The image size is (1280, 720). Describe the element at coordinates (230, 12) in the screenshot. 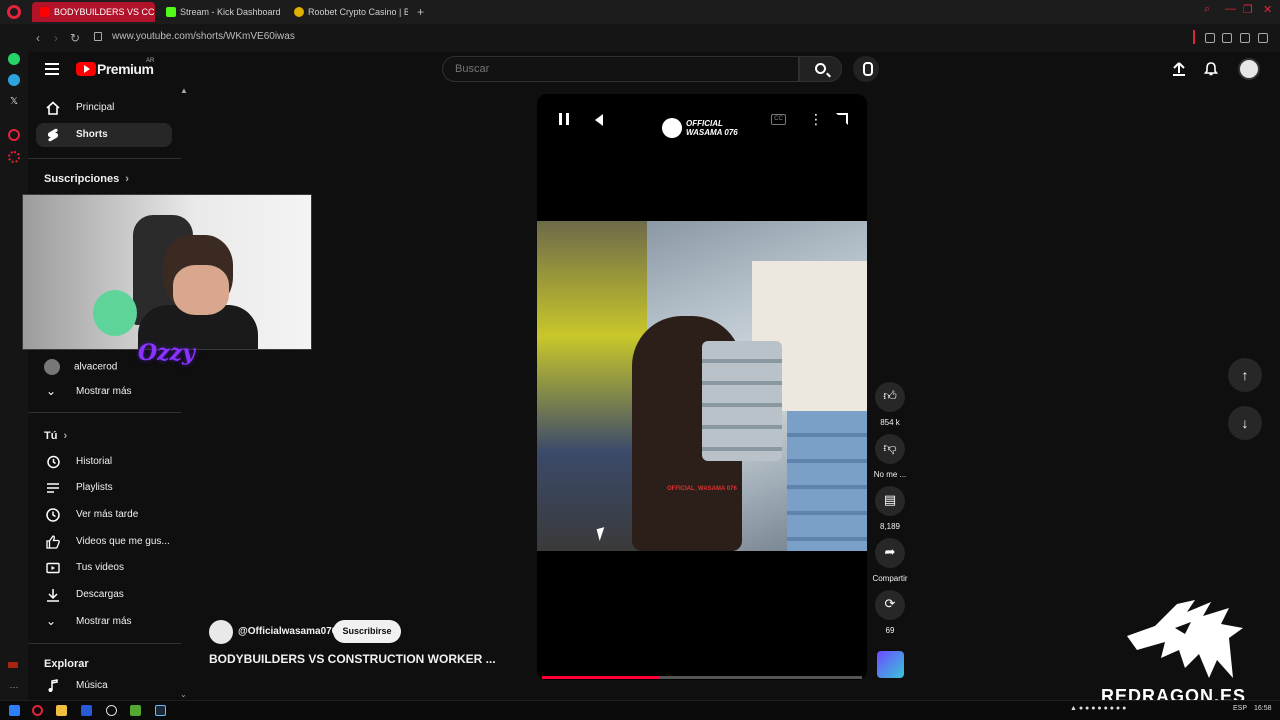

I see `tab-label: Stream - Kick Dashboard` at that location.